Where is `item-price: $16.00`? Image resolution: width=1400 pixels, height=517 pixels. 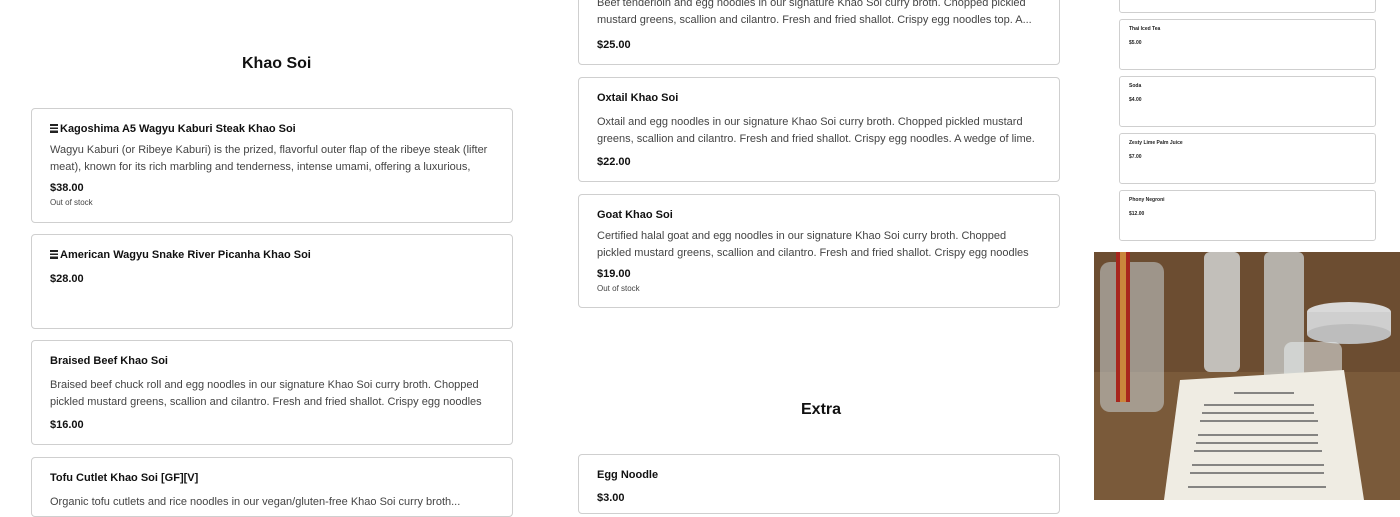
item-price: $16.00 is located at coordinates (67, 425).